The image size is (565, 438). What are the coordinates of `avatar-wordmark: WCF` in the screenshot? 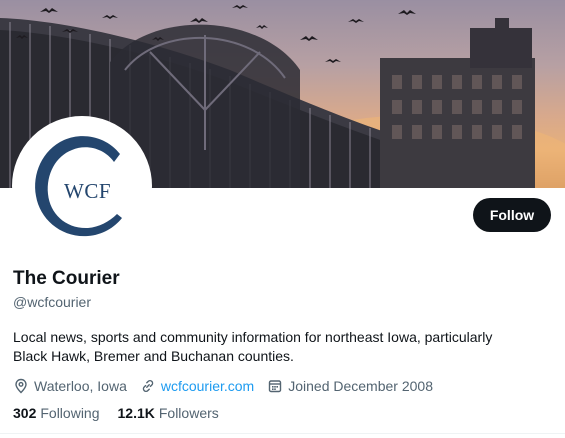 It's located at (88, 191).